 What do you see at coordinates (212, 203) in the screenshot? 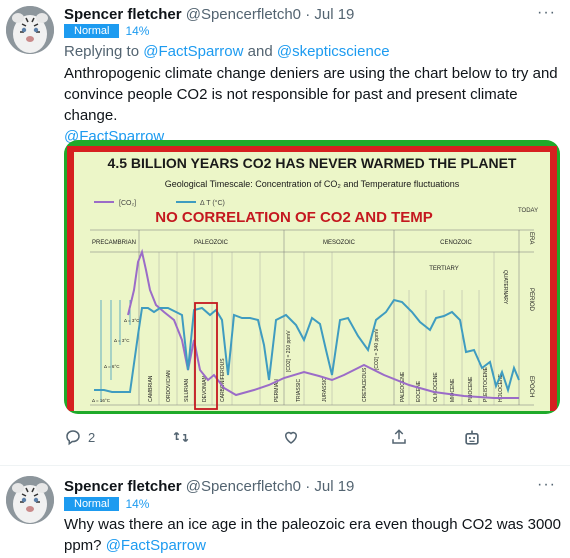
I see `legend-temp: Δ T (°C)` at bounding box center [212, 203].